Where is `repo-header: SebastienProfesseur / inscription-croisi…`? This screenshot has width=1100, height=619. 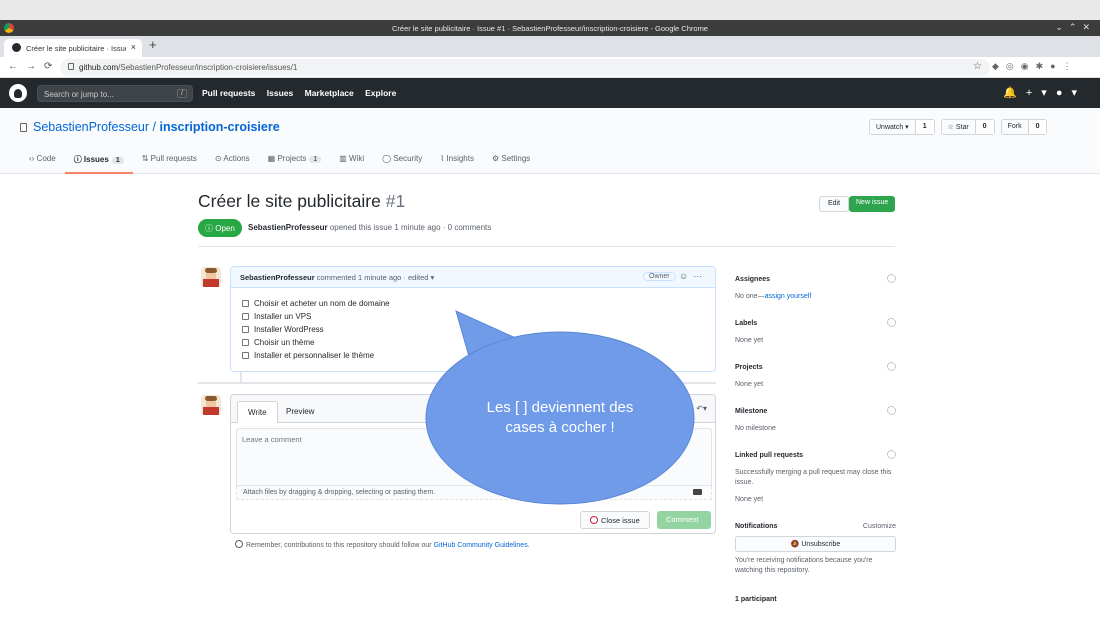
repo-header: SebastienProfesseur / inscription-croisi… is located at coordinates (550, 141).